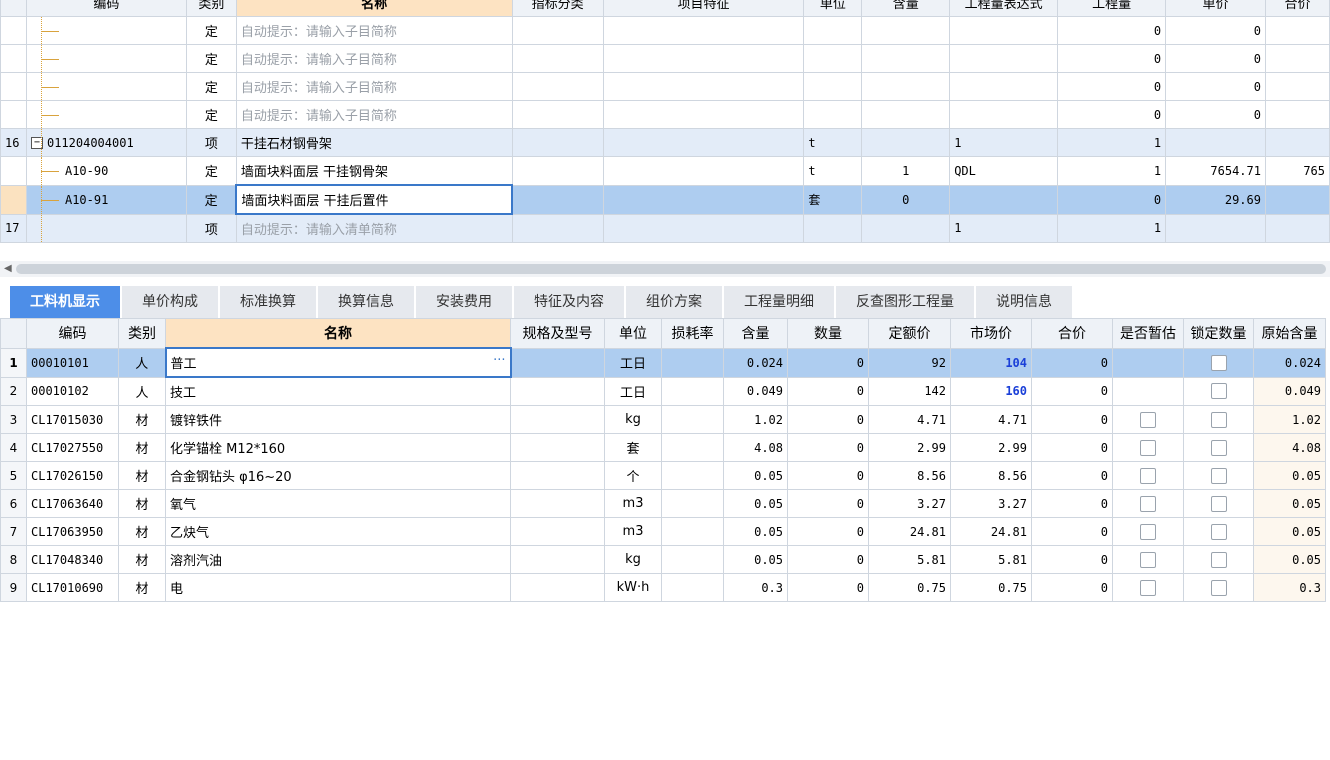 The image size is (1330, 760). Describe the element at coordinates (1004, 8) in the screenshot. I see `header-qty-expr: 工程量表达式` at that location.